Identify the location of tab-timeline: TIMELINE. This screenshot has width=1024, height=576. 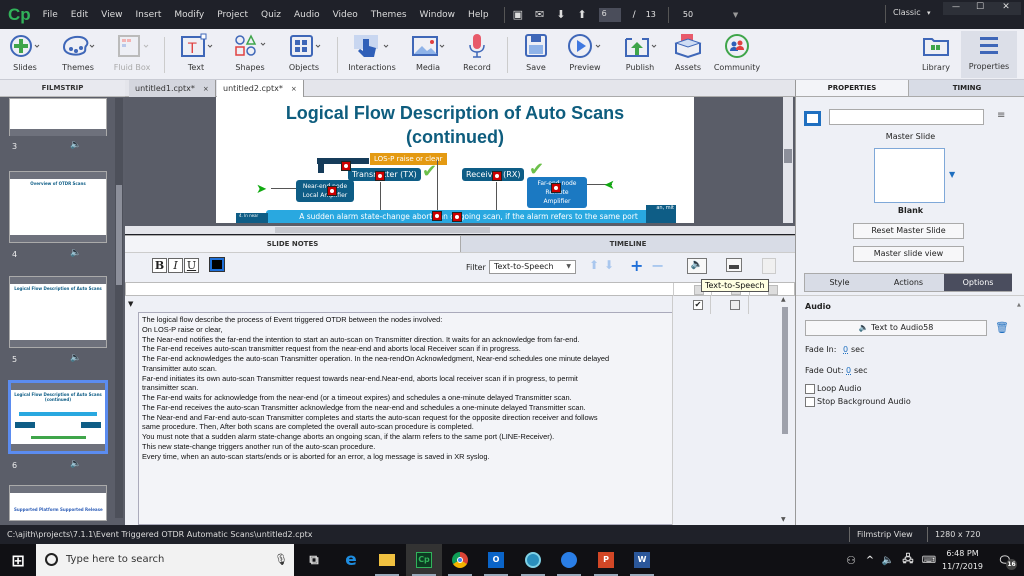
(627, 244).